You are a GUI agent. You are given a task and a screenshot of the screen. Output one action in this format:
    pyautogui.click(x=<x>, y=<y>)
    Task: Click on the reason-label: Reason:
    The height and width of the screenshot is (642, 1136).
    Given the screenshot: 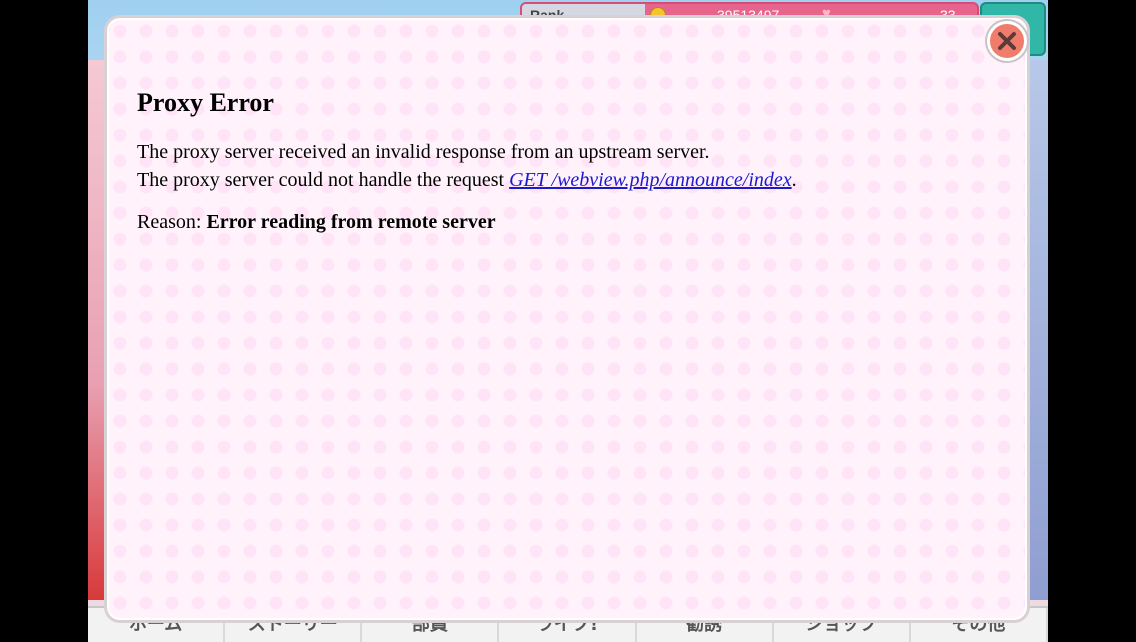 What is the action you would take?
    pyautogui.click(x=172, y=222)
    